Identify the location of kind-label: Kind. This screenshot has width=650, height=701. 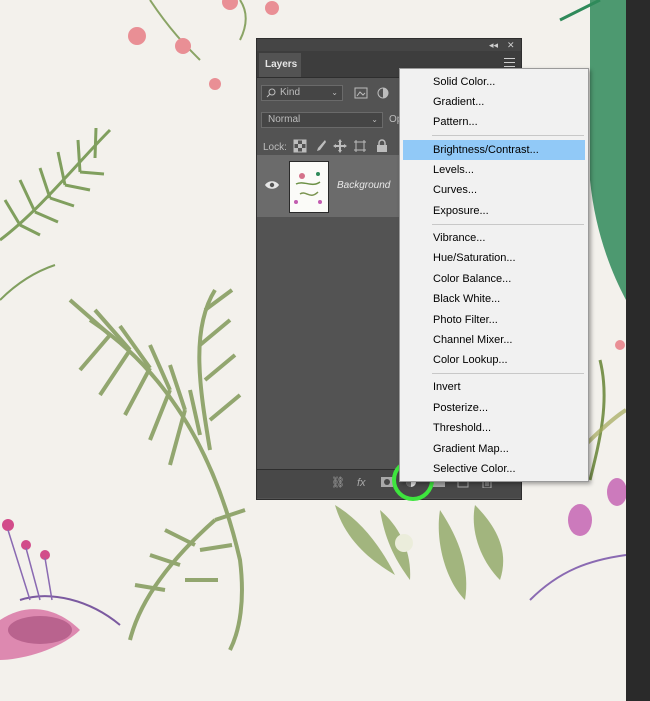
(290, 92).